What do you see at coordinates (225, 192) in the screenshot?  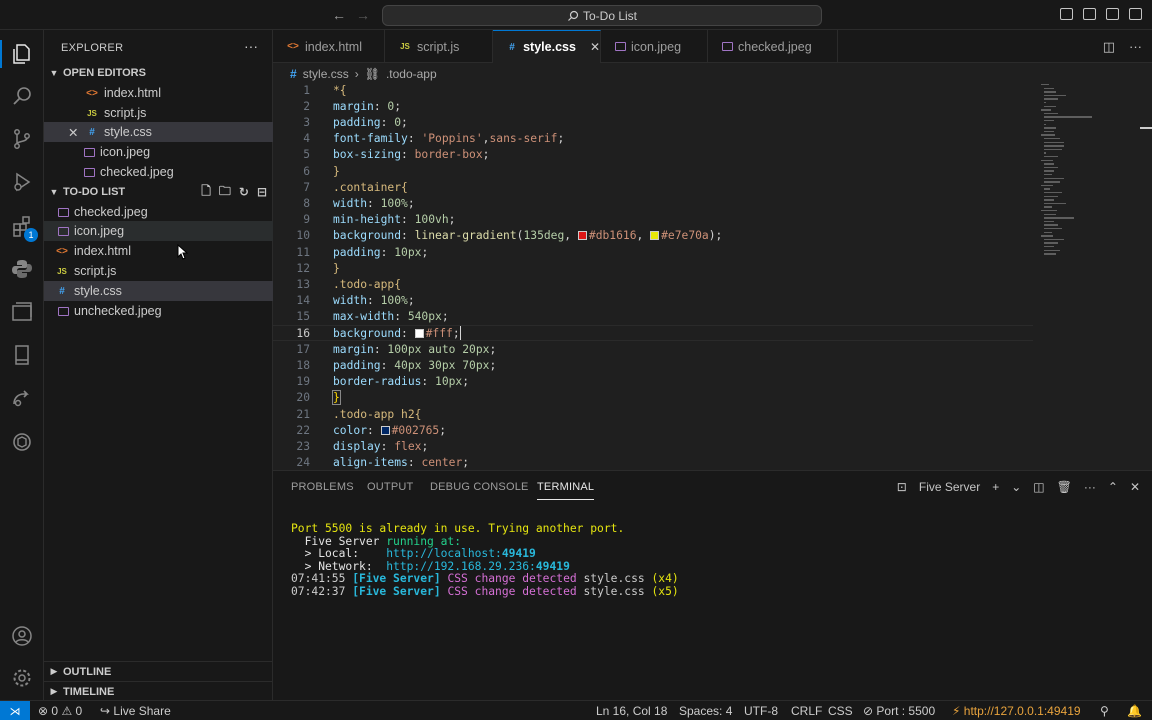 I see `new-folder-icon: 🗀` at bounding box center [225, 192].